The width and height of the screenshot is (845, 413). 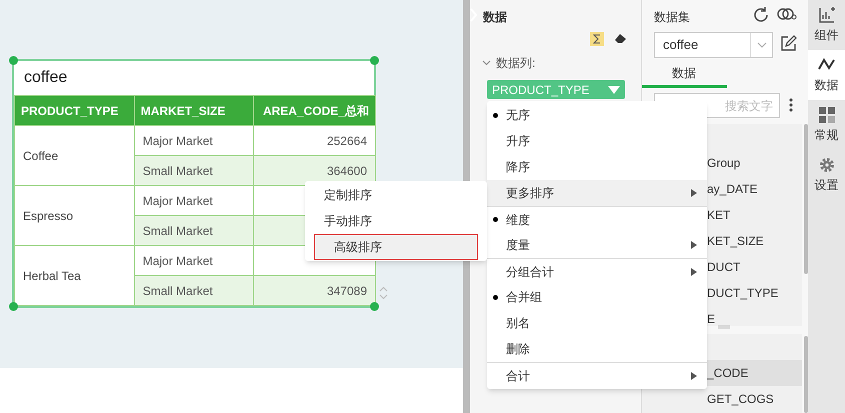 I want to click on grid-icon, so click(x=827, y=115).